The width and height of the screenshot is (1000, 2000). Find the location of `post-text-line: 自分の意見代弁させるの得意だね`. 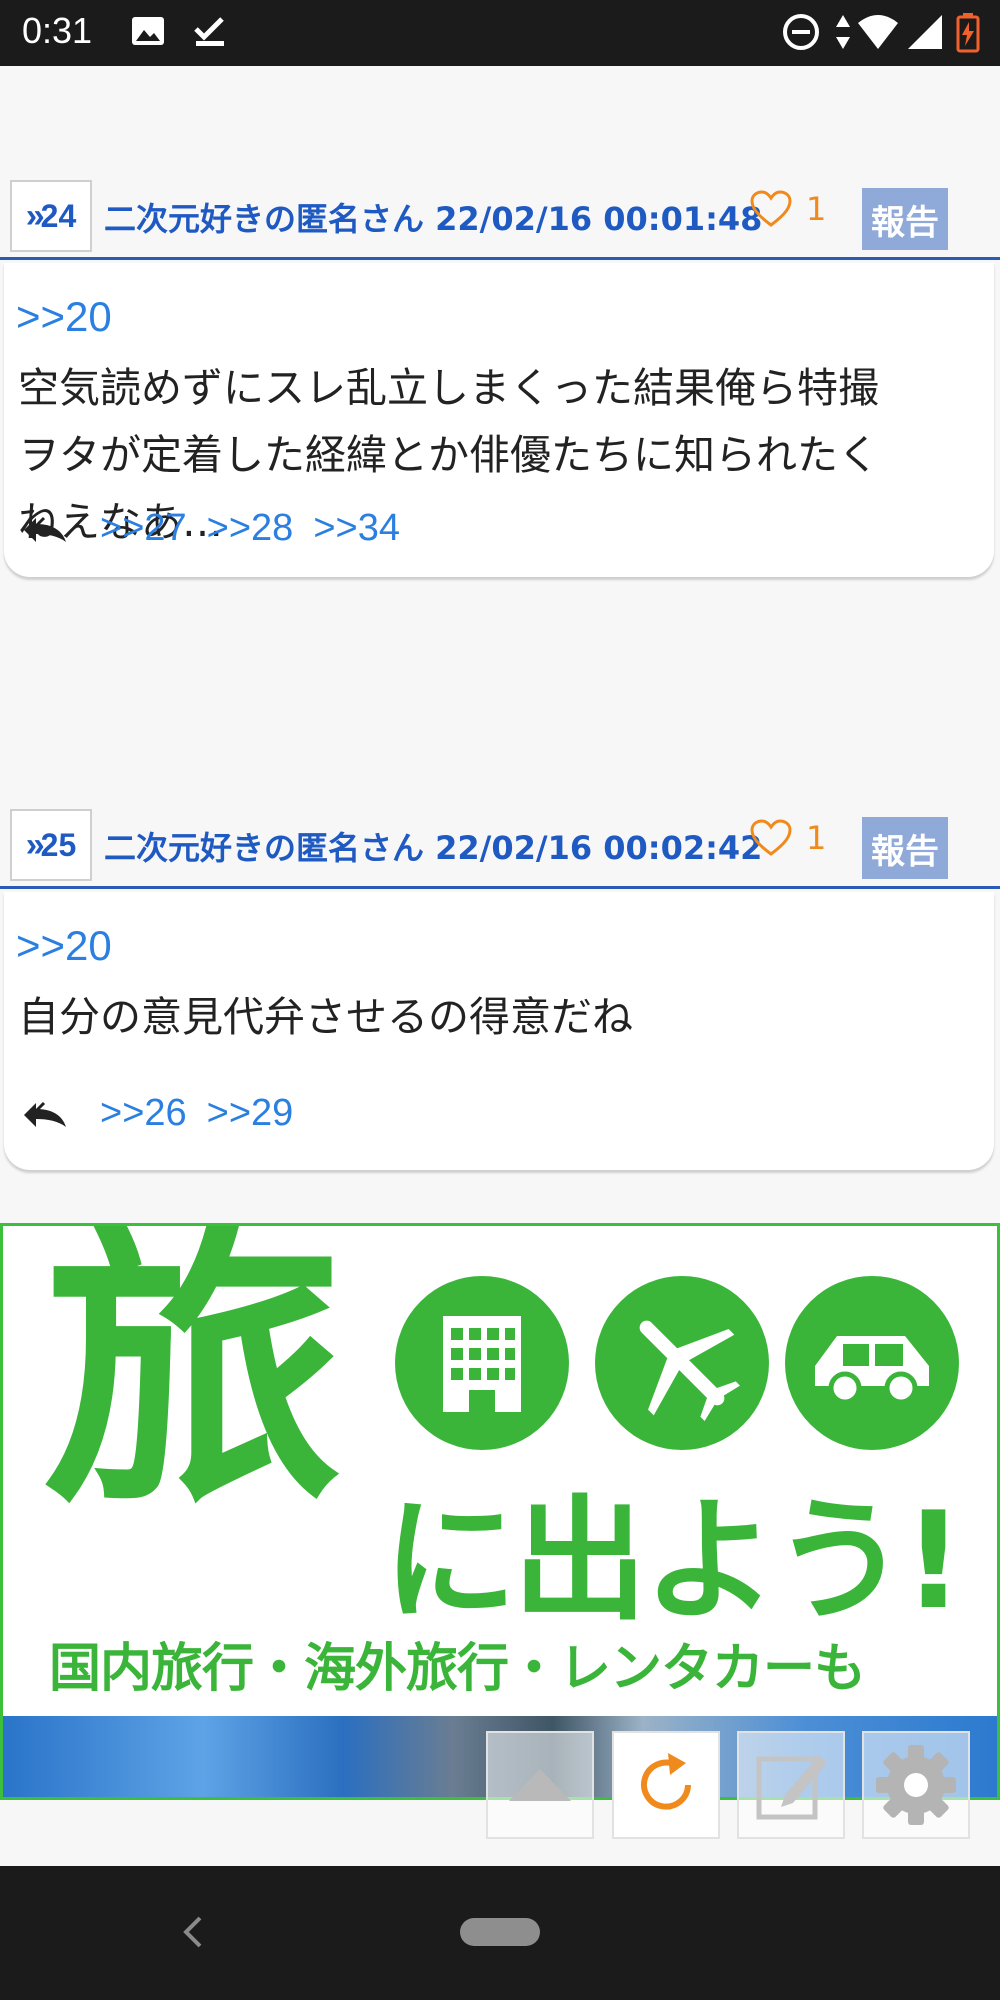

post-text-line: 自分の意見代弁させるの得意だね is located at coordinates (325, 1017).